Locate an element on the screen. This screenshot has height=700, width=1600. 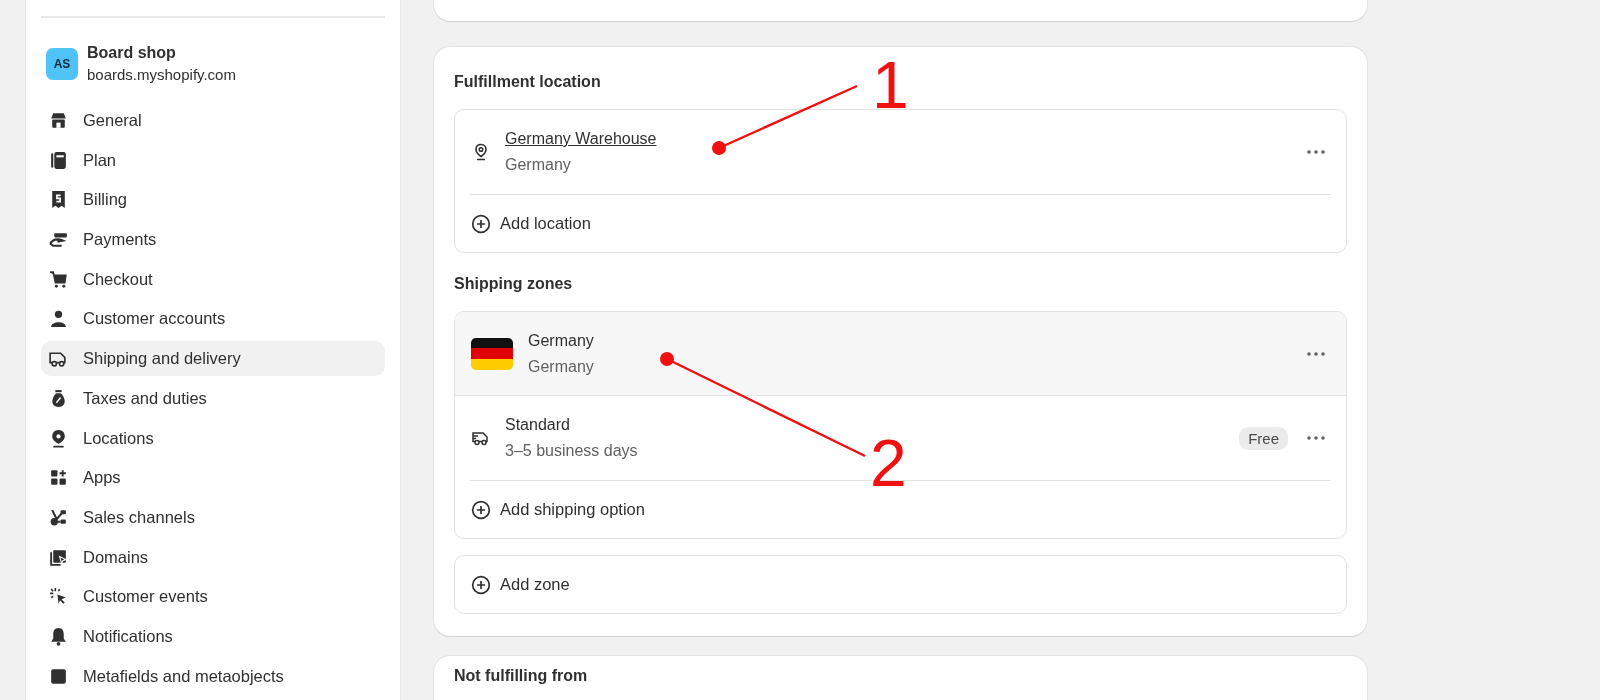
sidebar-item: Locations is located at coordinates (213, 438).